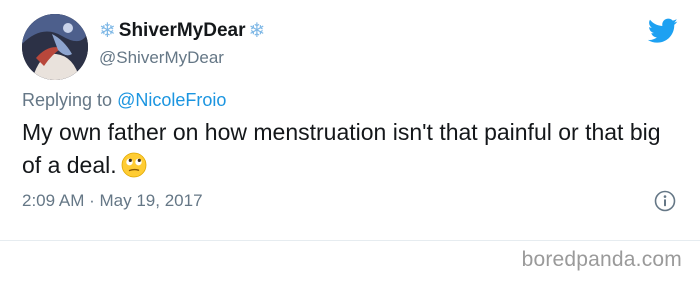 The height and width of the screenshot is (281, 700). Describe the element at coordinates (663, 31) in the screenshot. I see `twitter-bird-icon` at that location.